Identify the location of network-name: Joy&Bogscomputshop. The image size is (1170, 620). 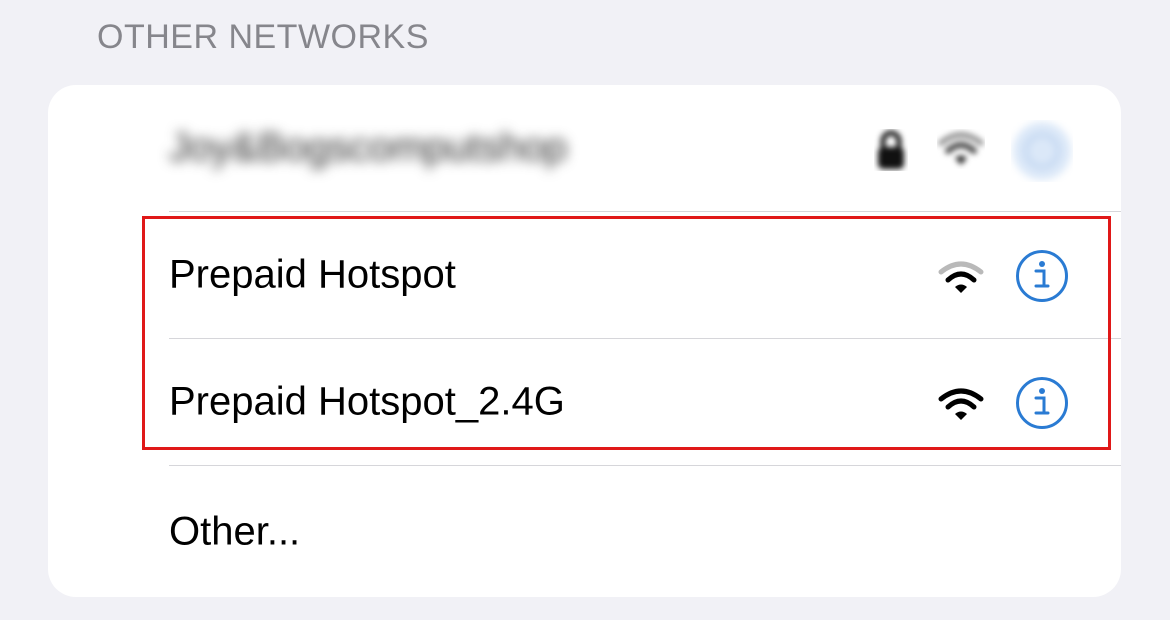
(368, 147).